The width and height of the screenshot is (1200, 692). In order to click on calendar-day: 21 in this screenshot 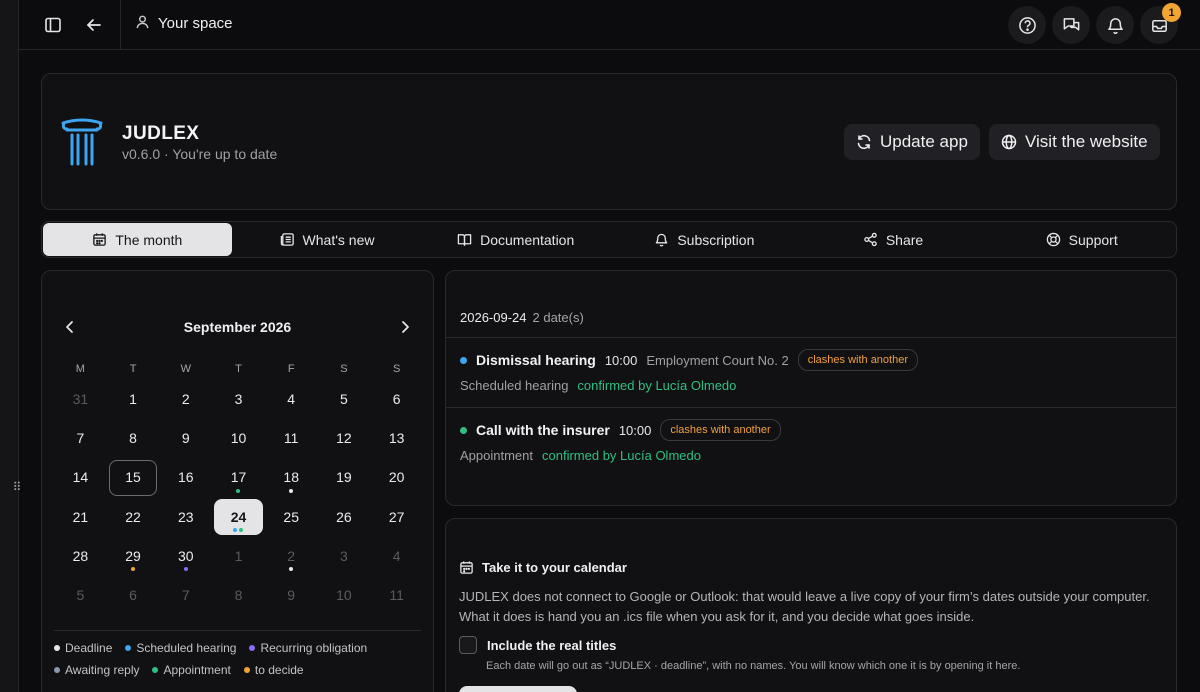, I will do `click(80, 516)`.